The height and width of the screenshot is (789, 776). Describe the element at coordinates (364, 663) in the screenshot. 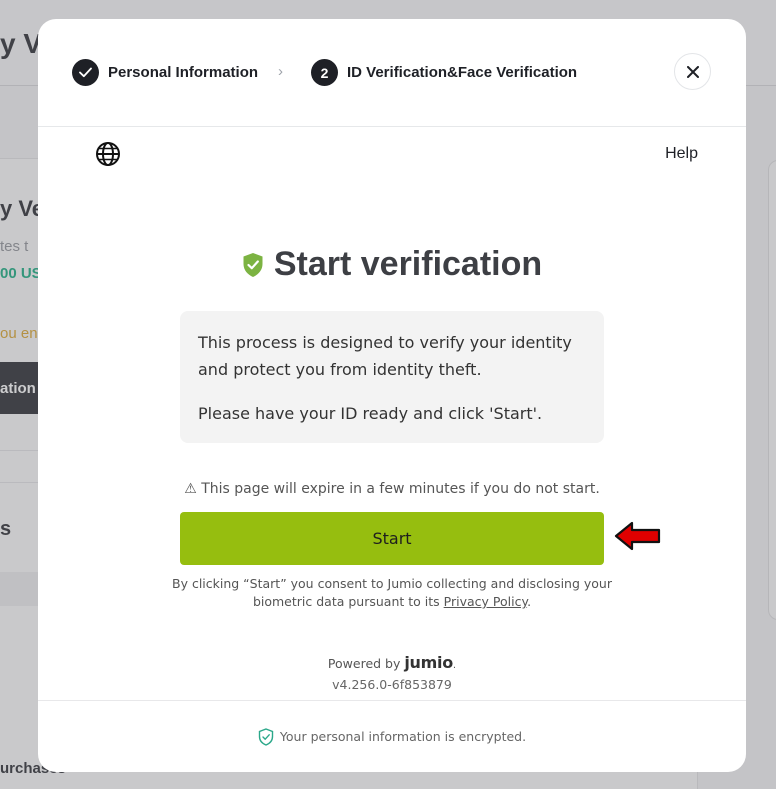

I see `powered-by-label: Powered by` at that location.